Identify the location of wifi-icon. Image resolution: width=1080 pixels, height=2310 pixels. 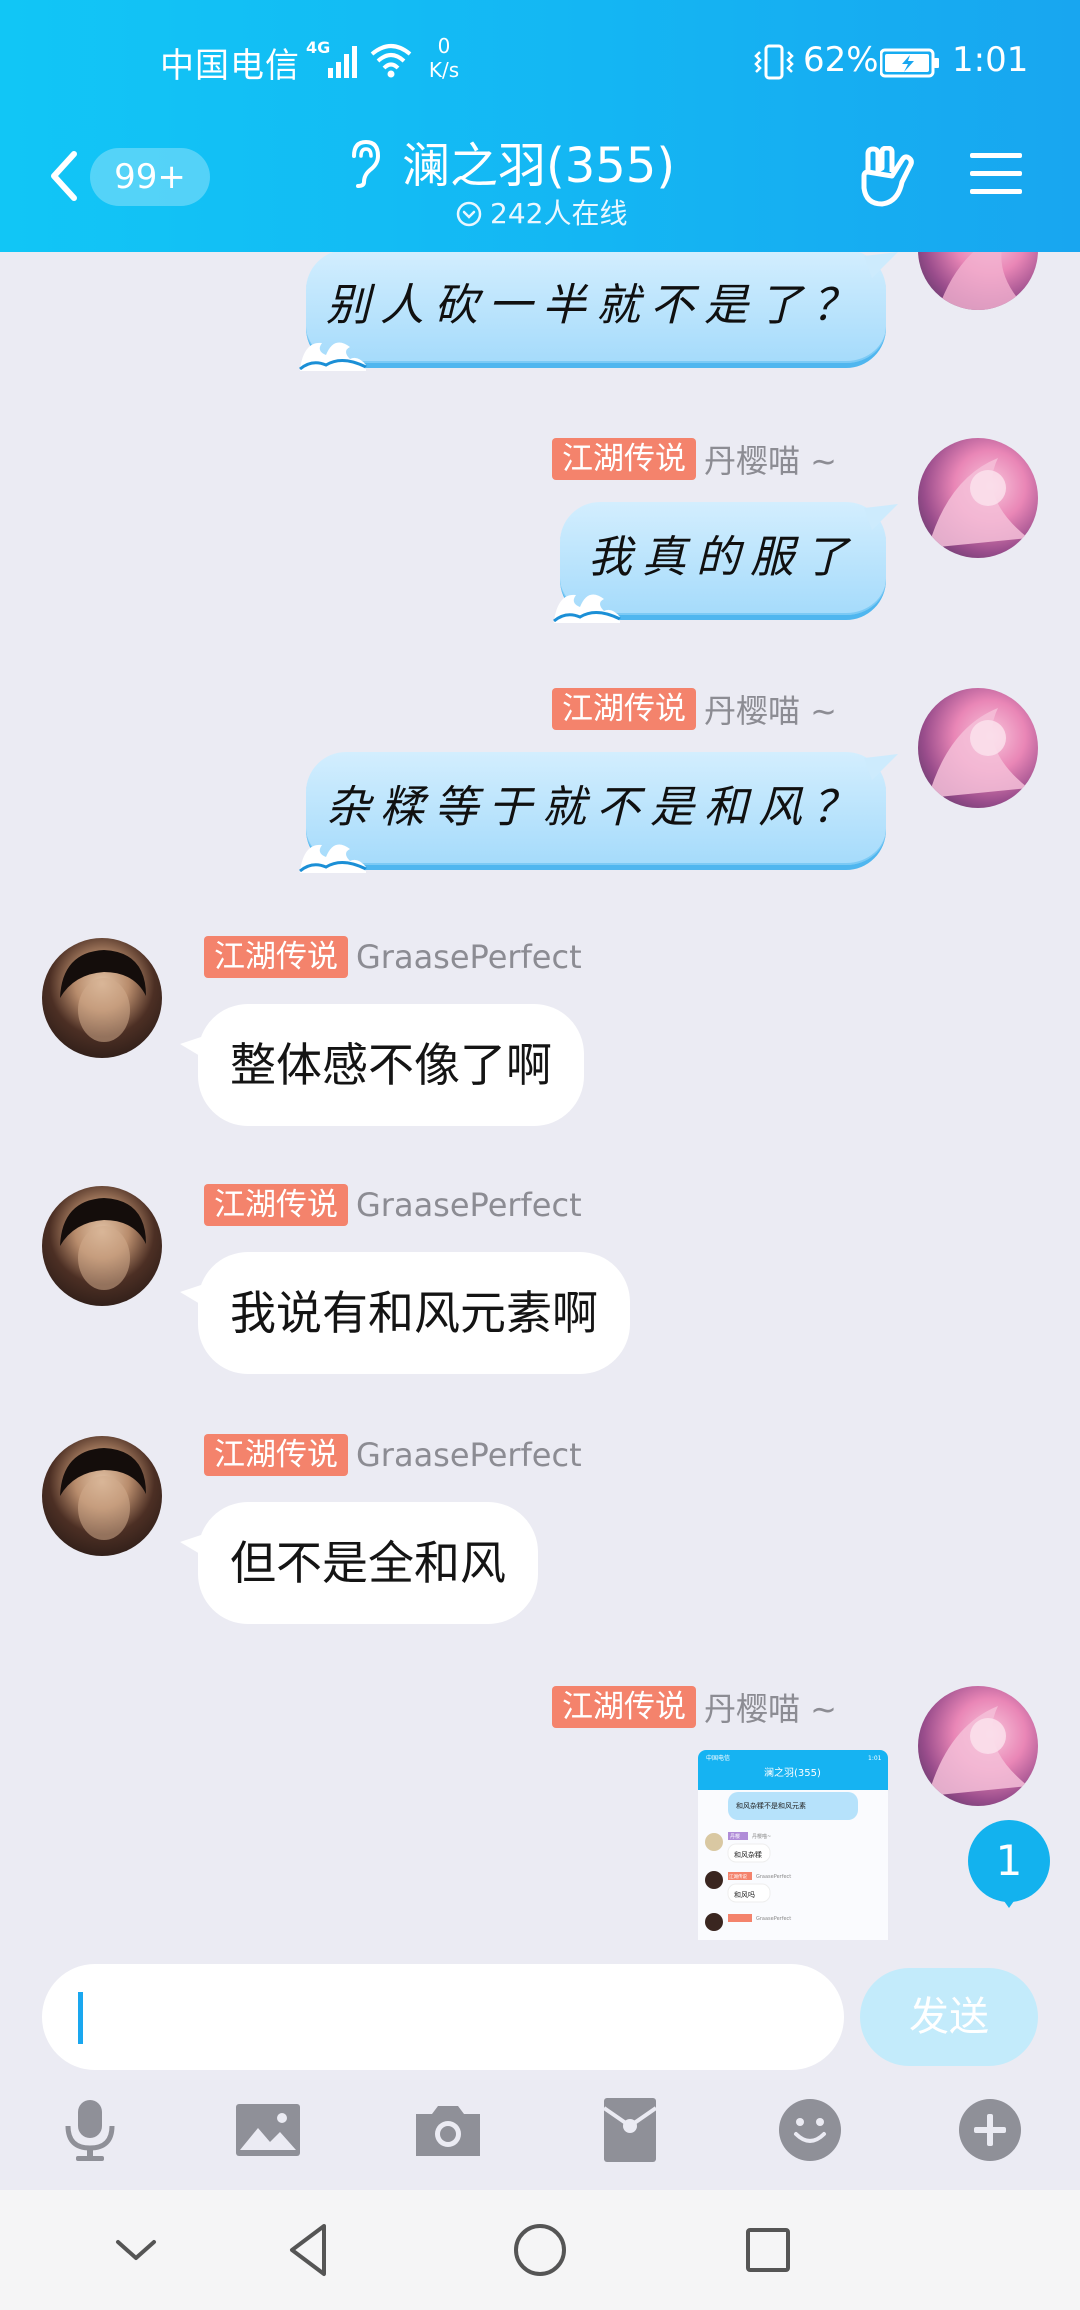
(391, 61).